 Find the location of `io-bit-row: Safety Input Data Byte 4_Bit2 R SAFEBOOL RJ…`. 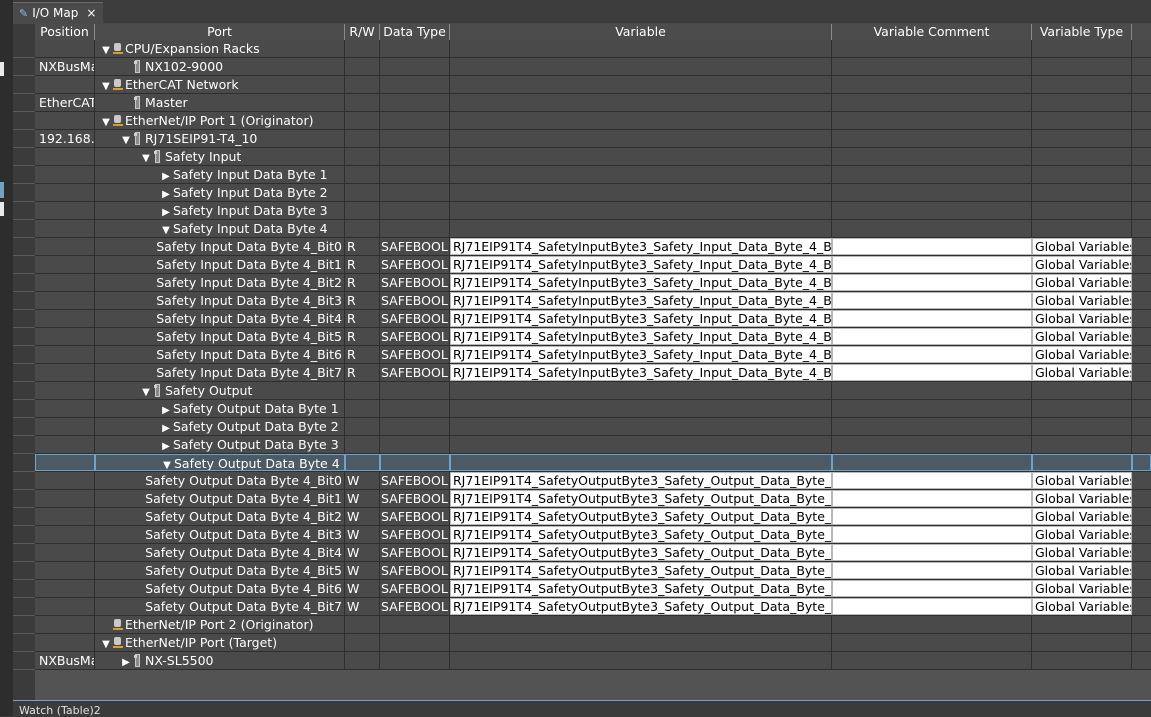

io-bit-row: Safety Input Data Byte 4_Bit2 R SAFEBOOL RJ… is located at coordinates (593, 283).